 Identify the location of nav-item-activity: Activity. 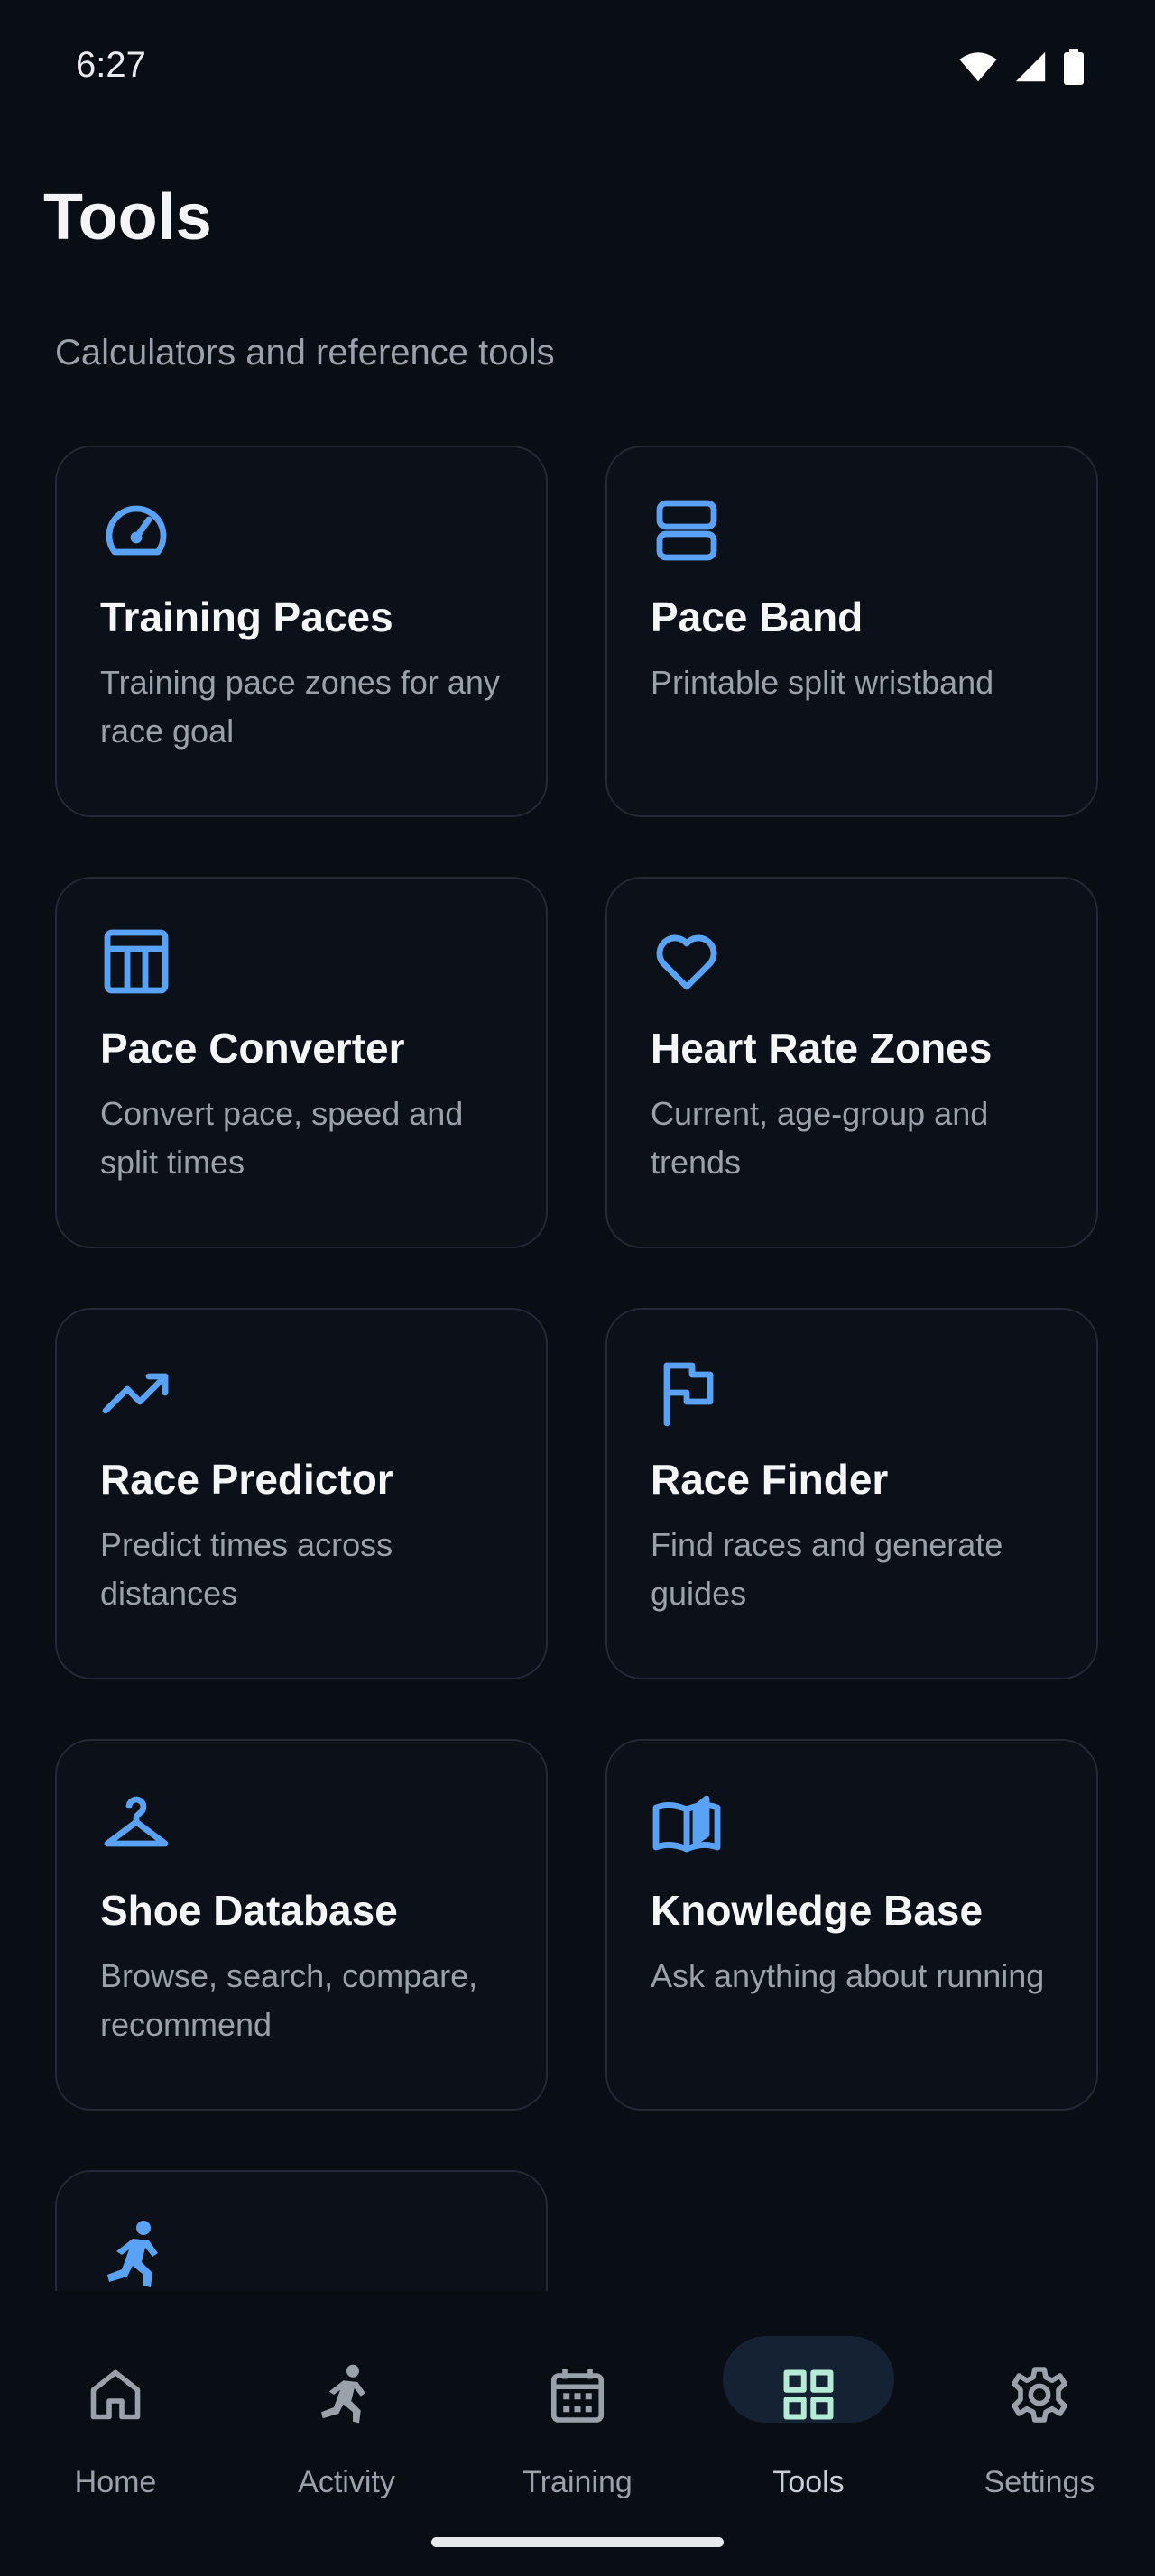
(346, 2417).